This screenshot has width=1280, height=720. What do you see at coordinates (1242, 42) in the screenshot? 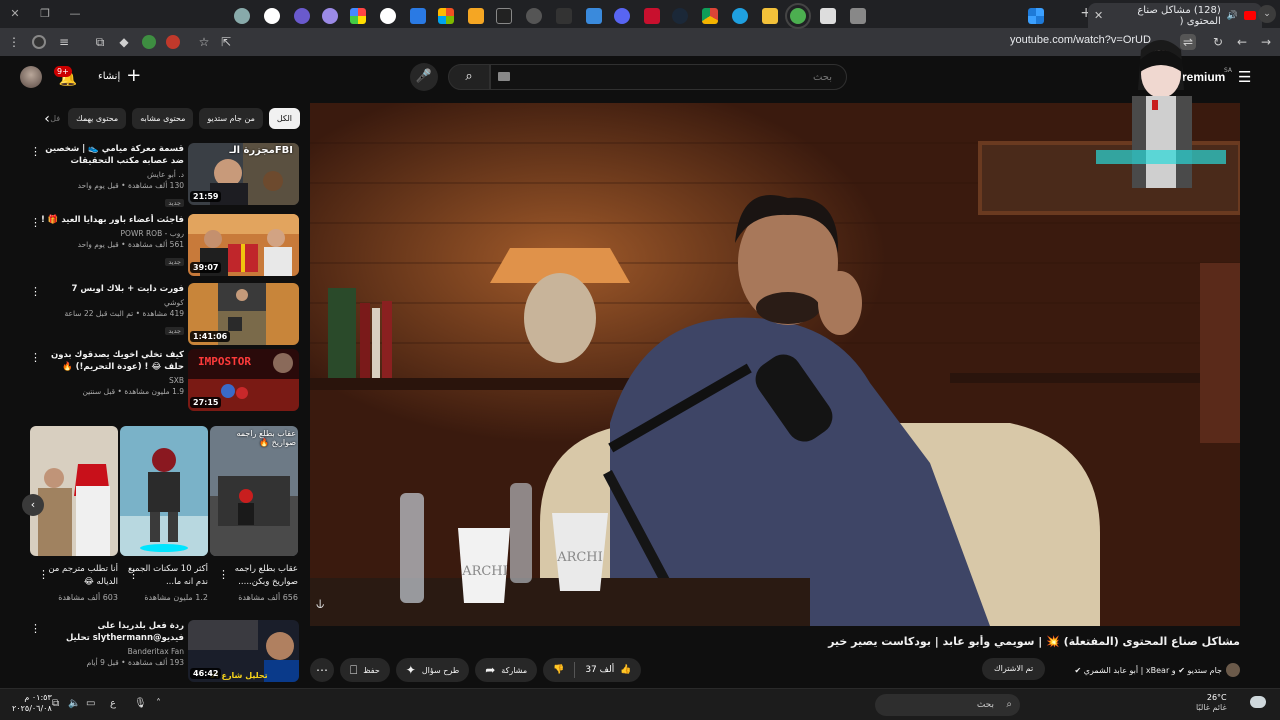
I see `forward-arrow-icon: ←` at bounding box center [1242, 42].